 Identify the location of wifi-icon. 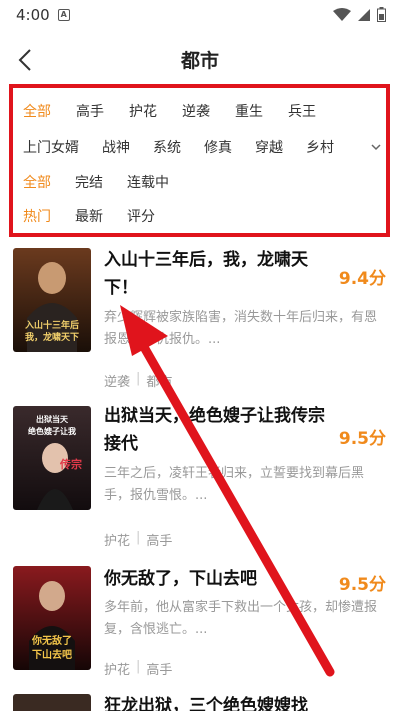
(342, 14).